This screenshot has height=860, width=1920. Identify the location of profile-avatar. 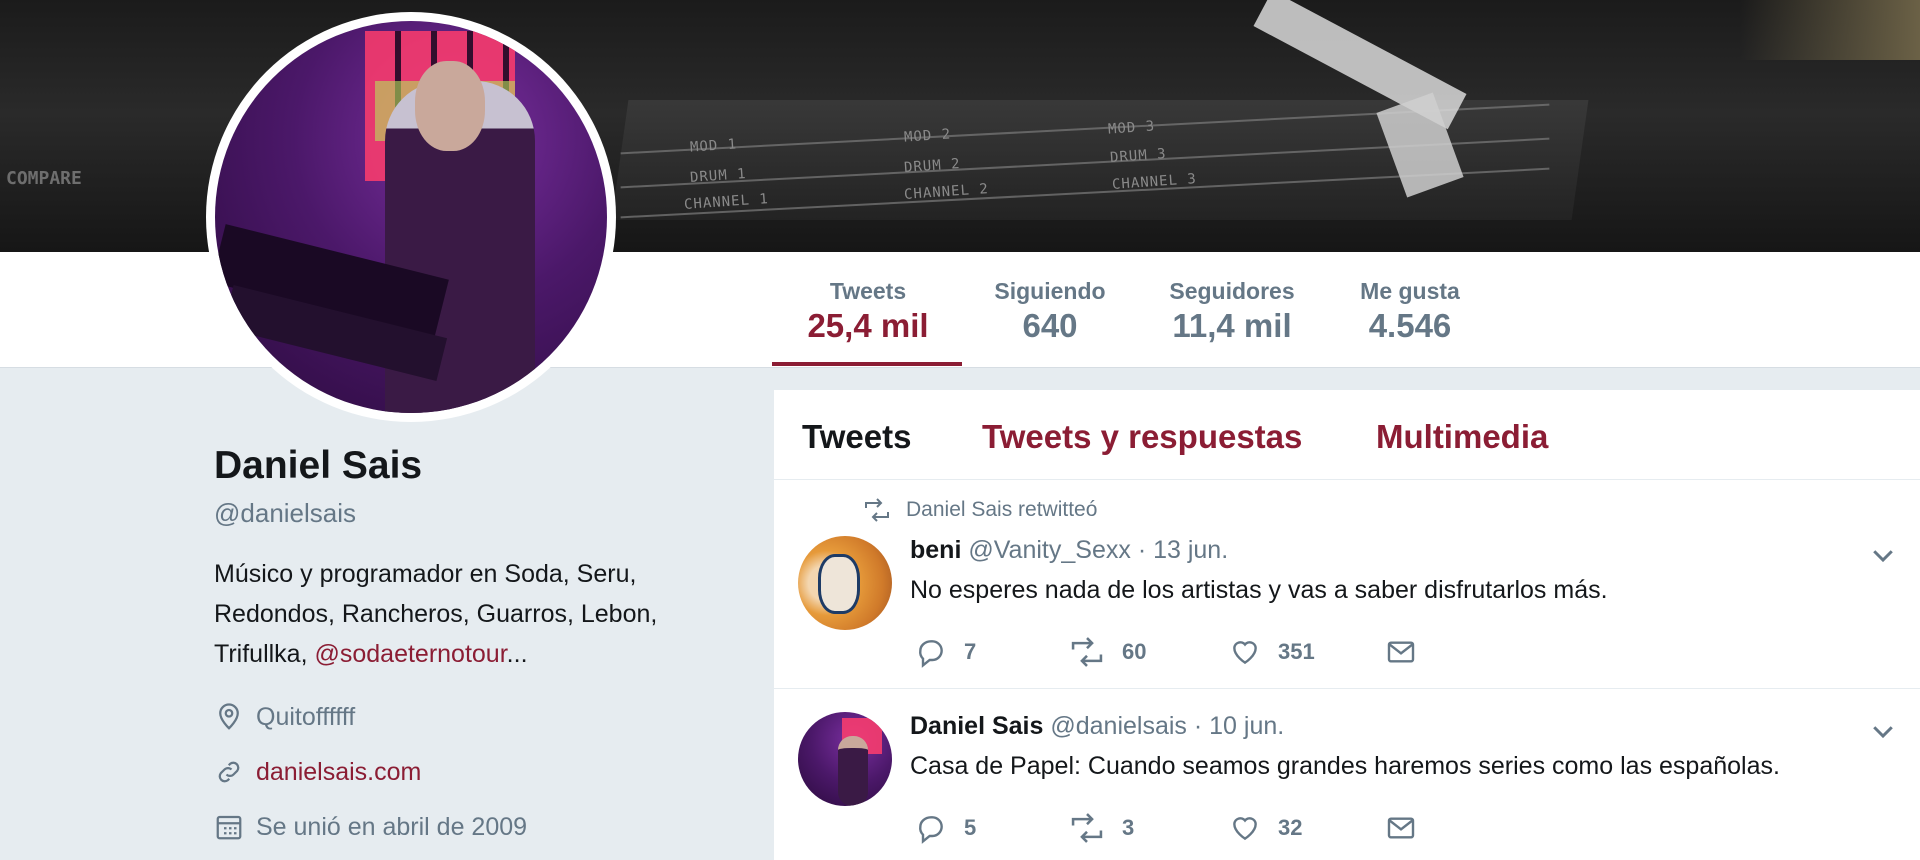
(411, 217).